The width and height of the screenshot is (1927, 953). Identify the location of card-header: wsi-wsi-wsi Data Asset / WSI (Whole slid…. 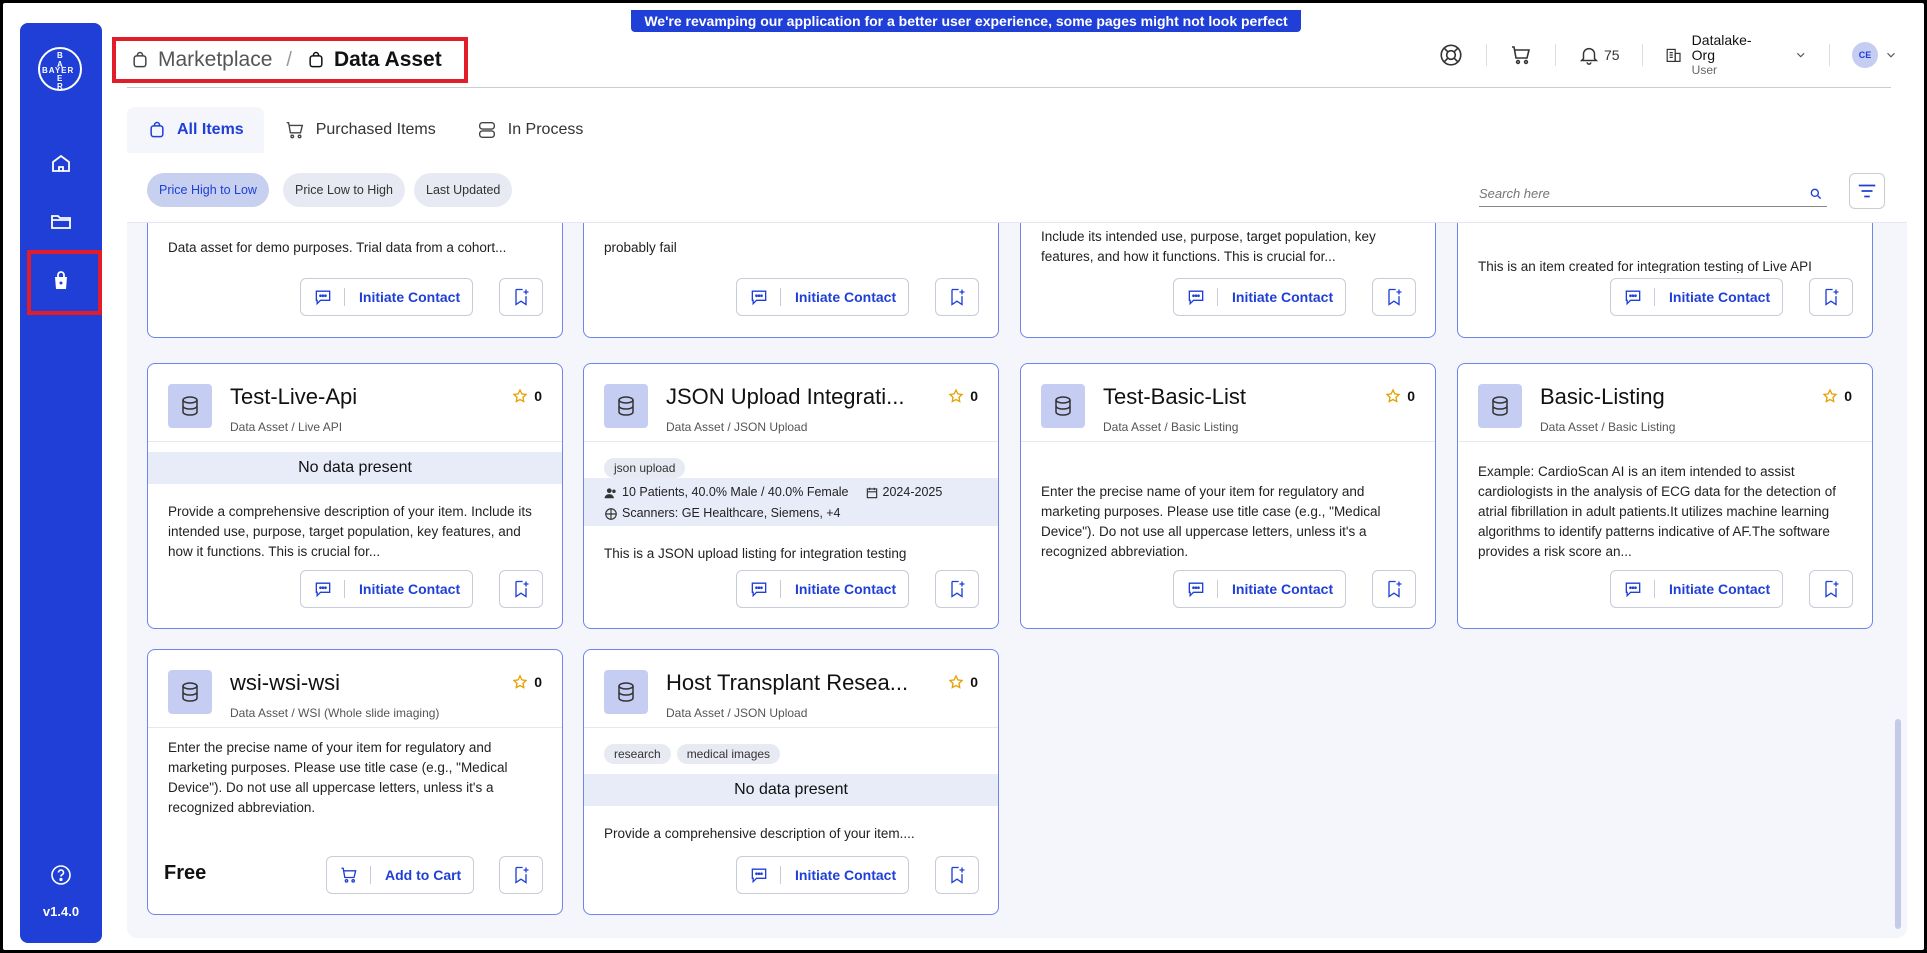
(355, 689).